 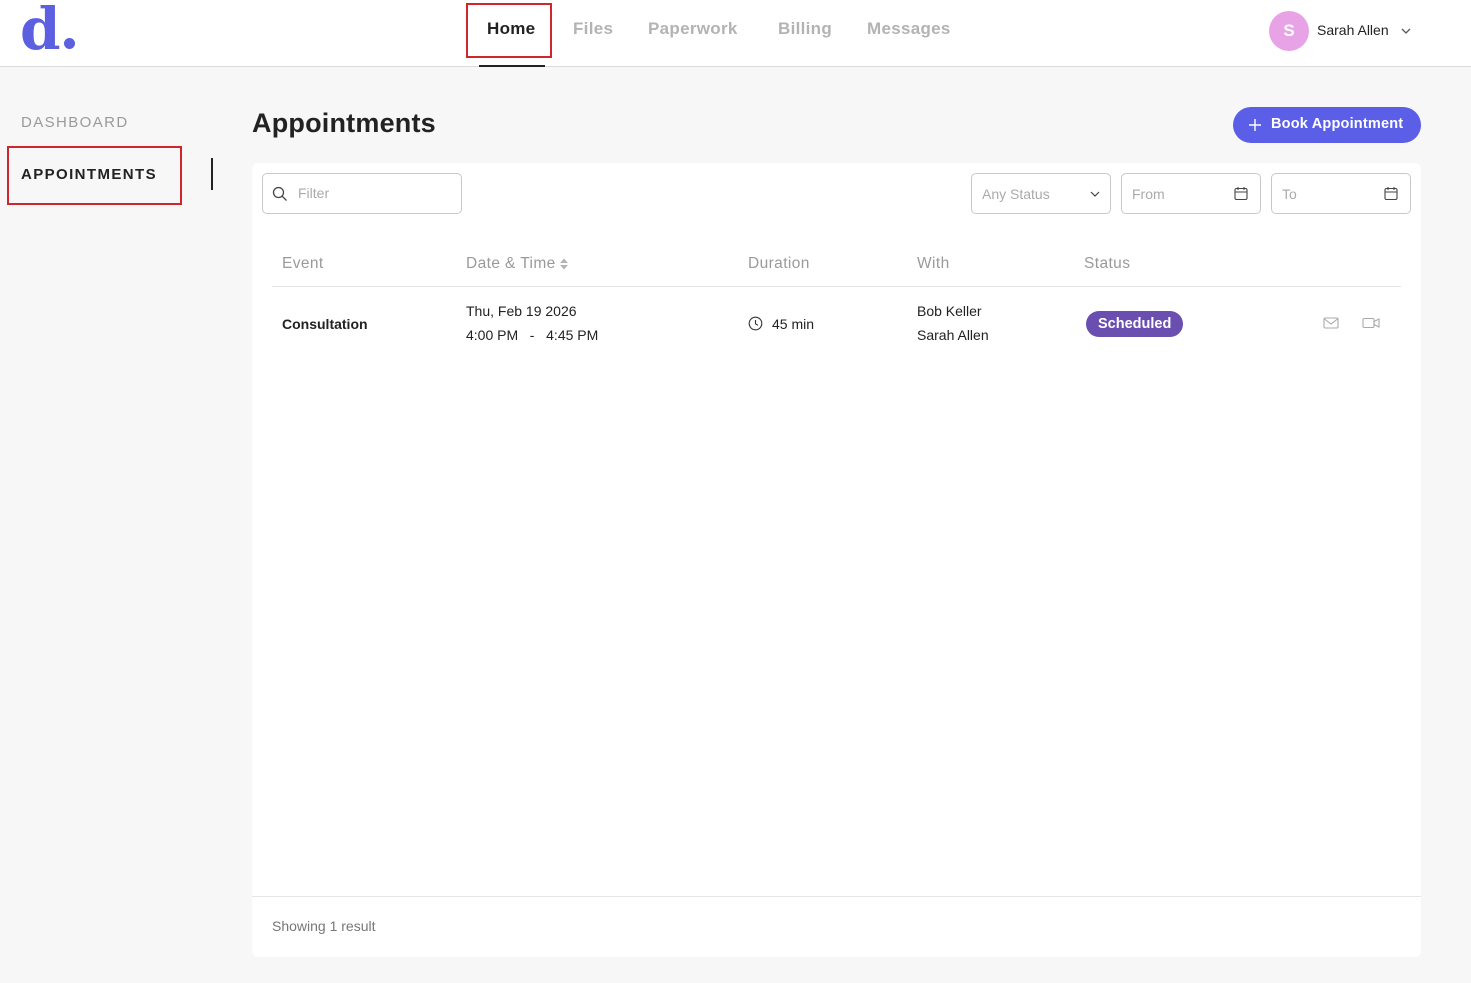 What do you see at coordinates (779, 263) in the screenshot?
I see `column-header-duration: Duration` at bounding box center [779, 263].